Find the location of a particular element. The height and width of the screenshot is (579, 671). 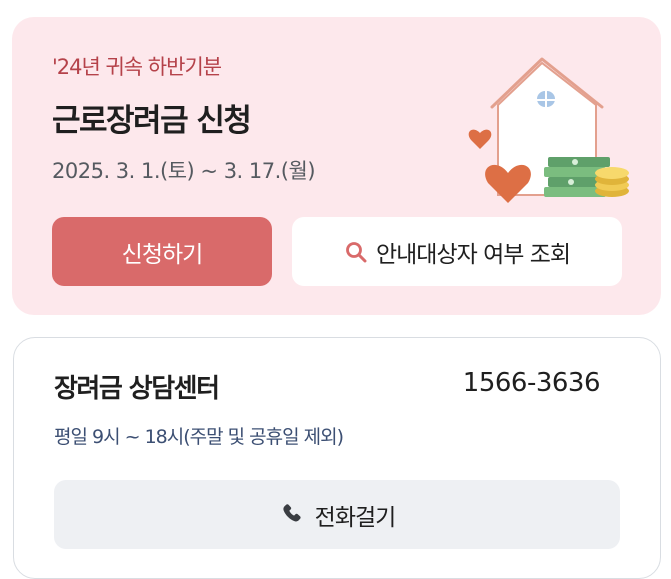

eligibility-lookup-label: 안내대상자 여부 조회 is located at coordinates (473, 254).